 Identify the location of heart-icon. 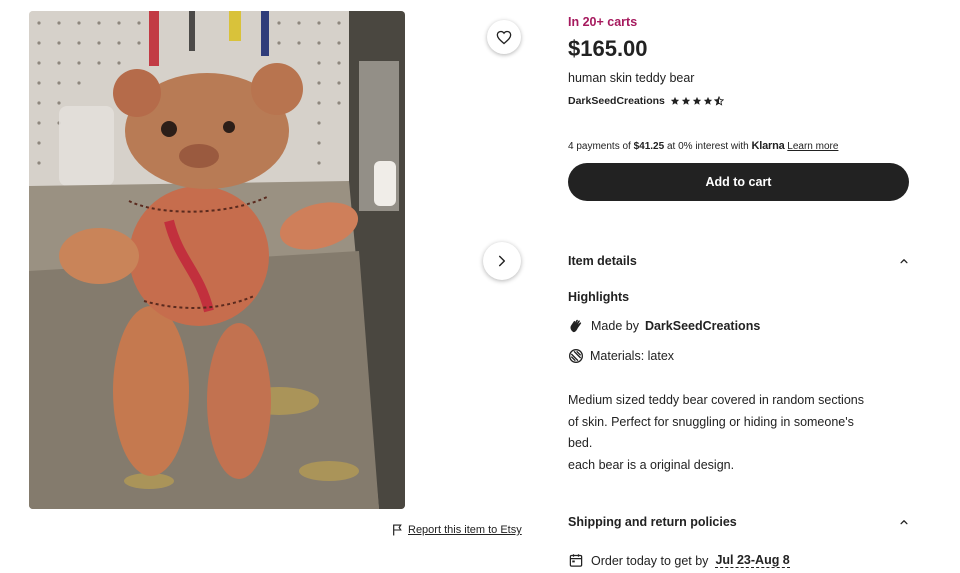
(504, 37).